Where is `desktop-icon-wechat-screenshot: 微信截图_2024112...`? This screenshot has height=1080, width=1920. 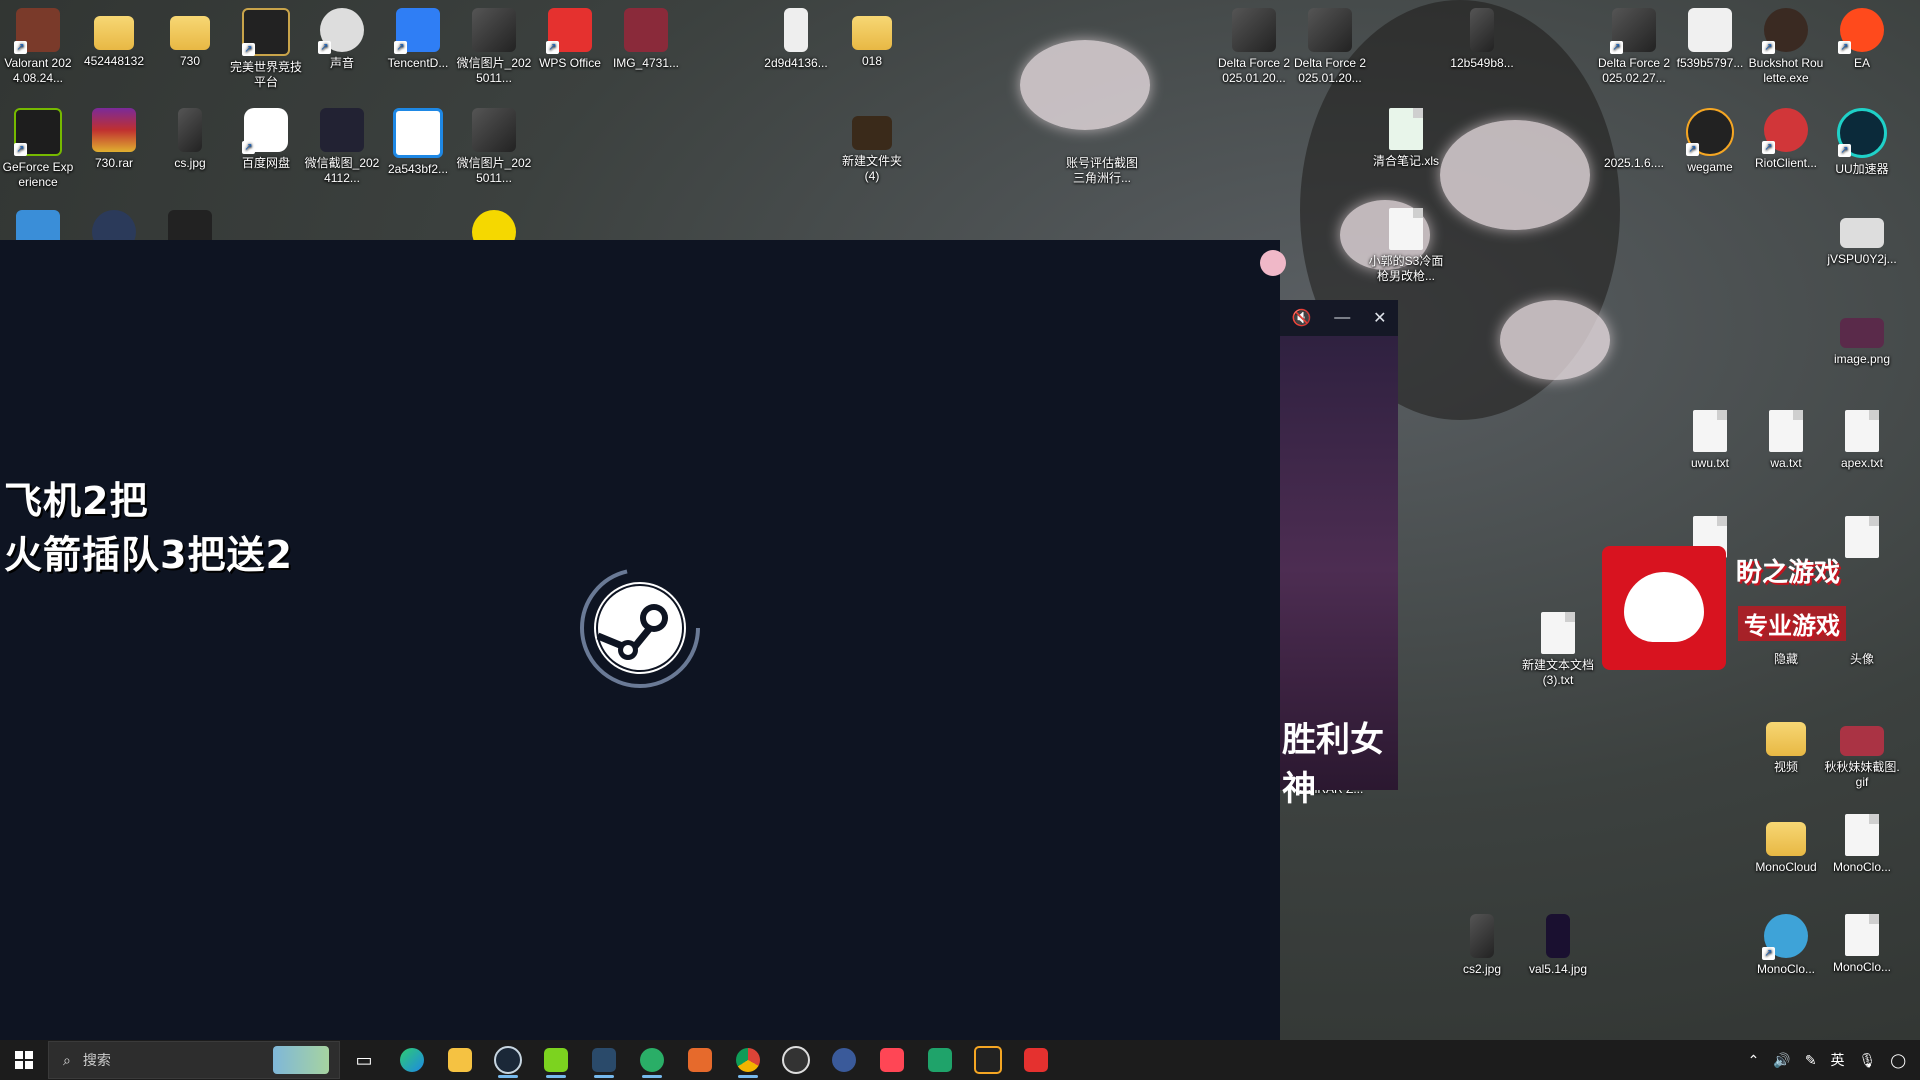 desktop-icon-wechat-screenshot: 微信截图_2024112... is located at coordinates (342, 147).